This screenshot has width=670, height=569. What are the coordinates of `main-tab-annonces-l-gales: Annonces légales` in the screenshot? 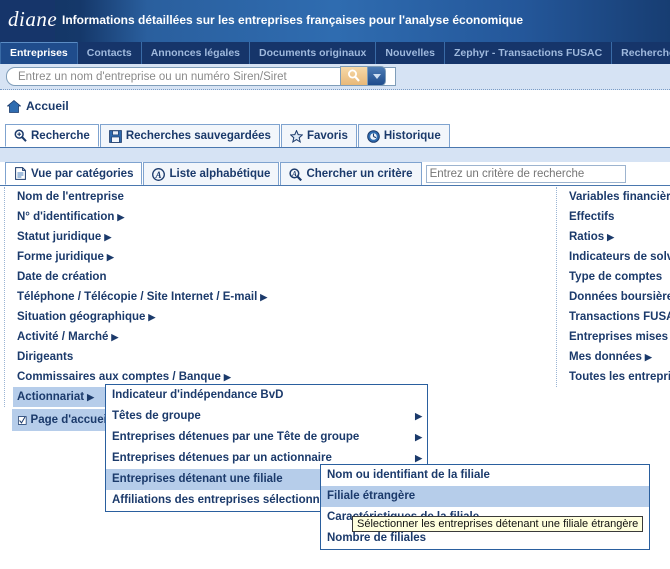 It's located at (196, 53).